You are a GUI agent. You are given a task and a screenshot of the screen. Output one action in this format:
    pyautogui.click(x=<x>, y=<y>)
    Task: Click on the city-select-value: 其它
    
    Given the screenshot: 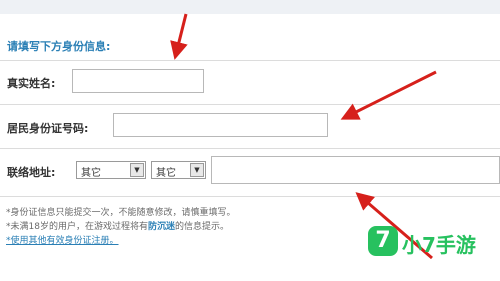 What is the action you would take?
    pyautogui.click(x=166, y=173)
    